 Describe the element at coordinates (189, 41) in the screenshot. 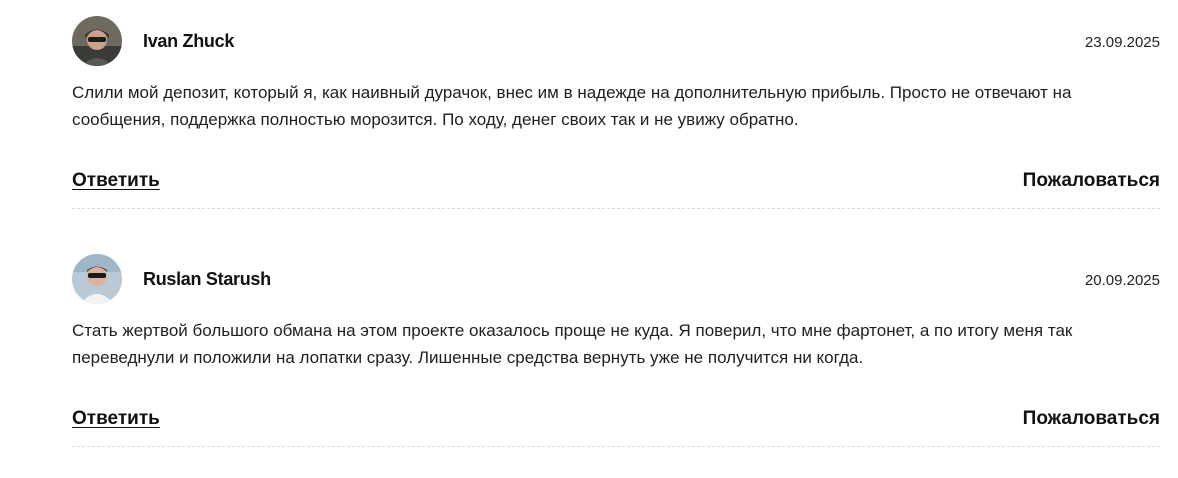

I see `author-name: Ivan Zhuck` at that location.